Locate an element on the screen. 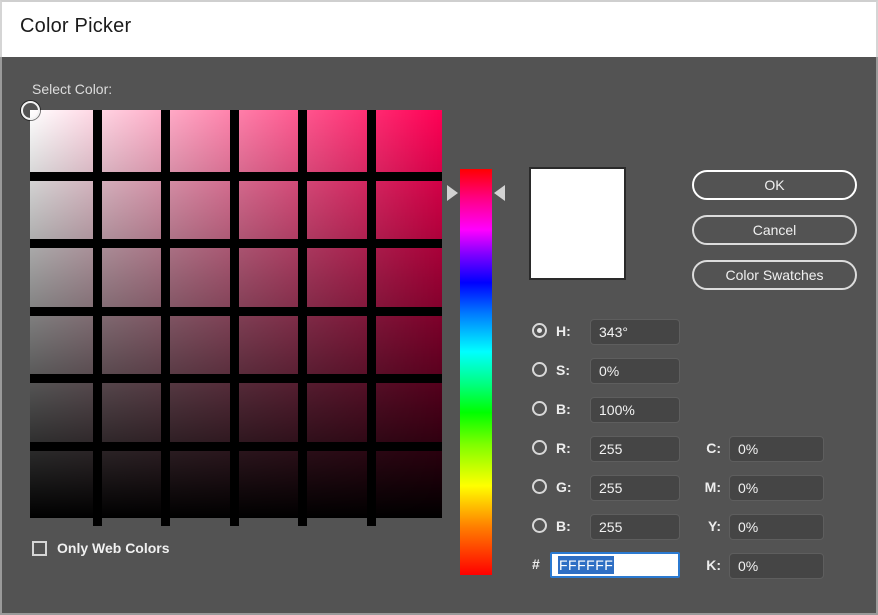  dialog-titlebar: Color Picker is located at coordinates (439, 28).